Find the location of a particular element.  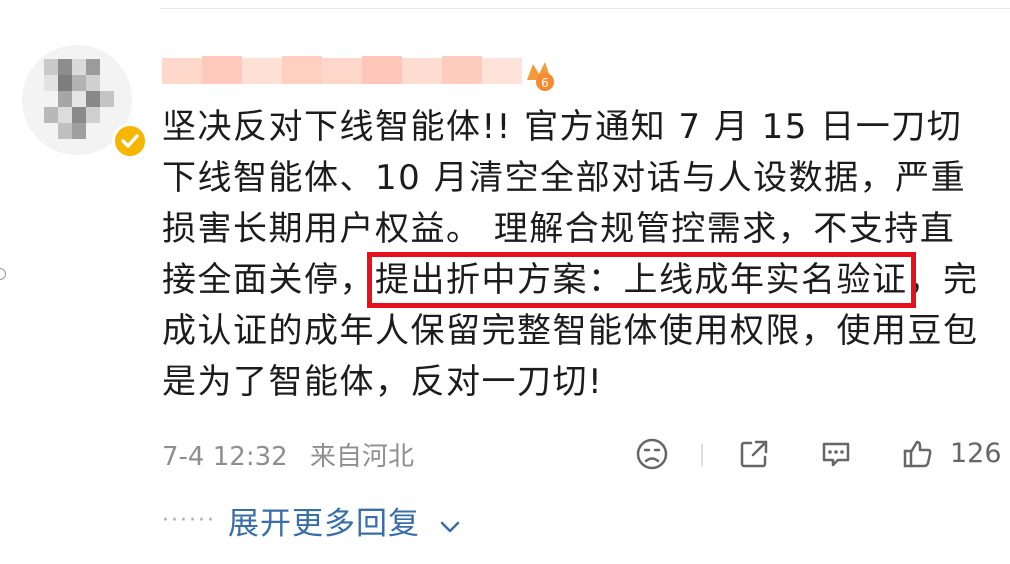

comment-segment: 接全面关停， is located at coordinates (268, 280).